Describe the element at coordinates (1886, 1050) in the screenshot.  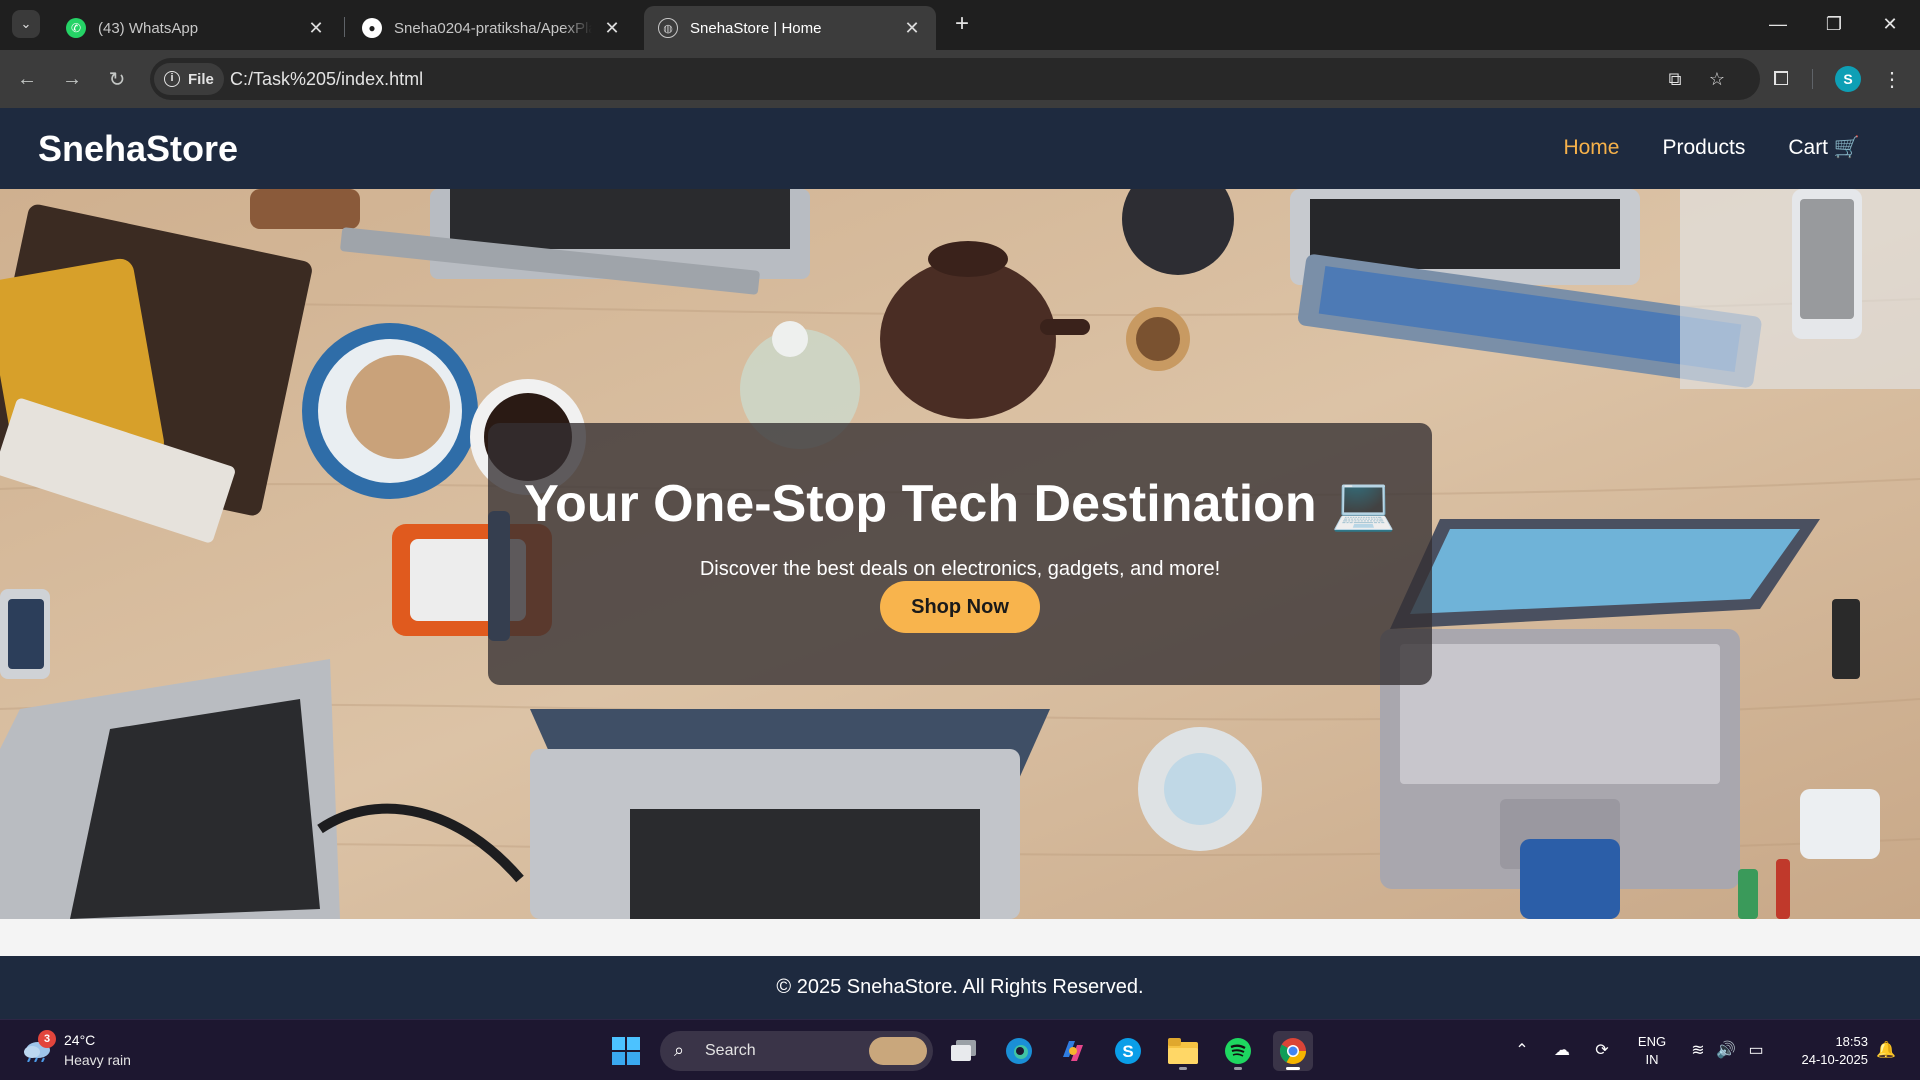
I see `notifications-bell-icon: 🔔` at that location.